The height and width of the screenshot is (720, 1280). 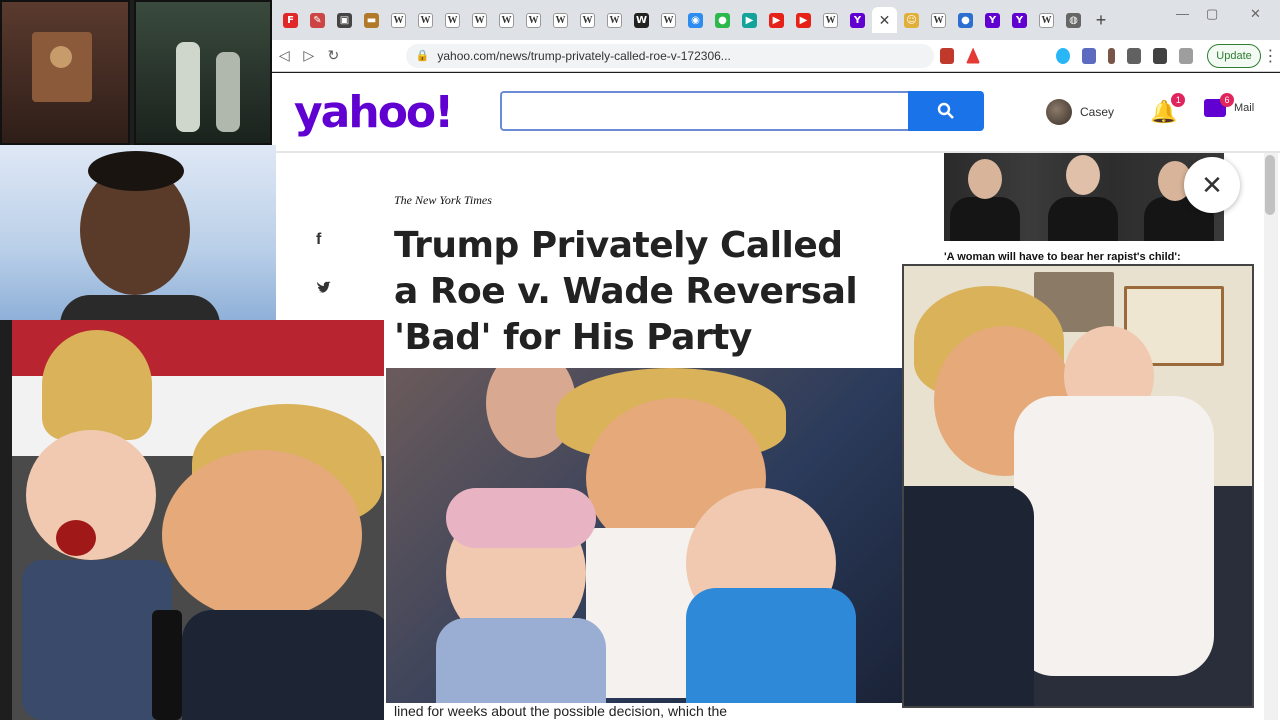 I want to click on adult-suit, so click(x=969, y=596).